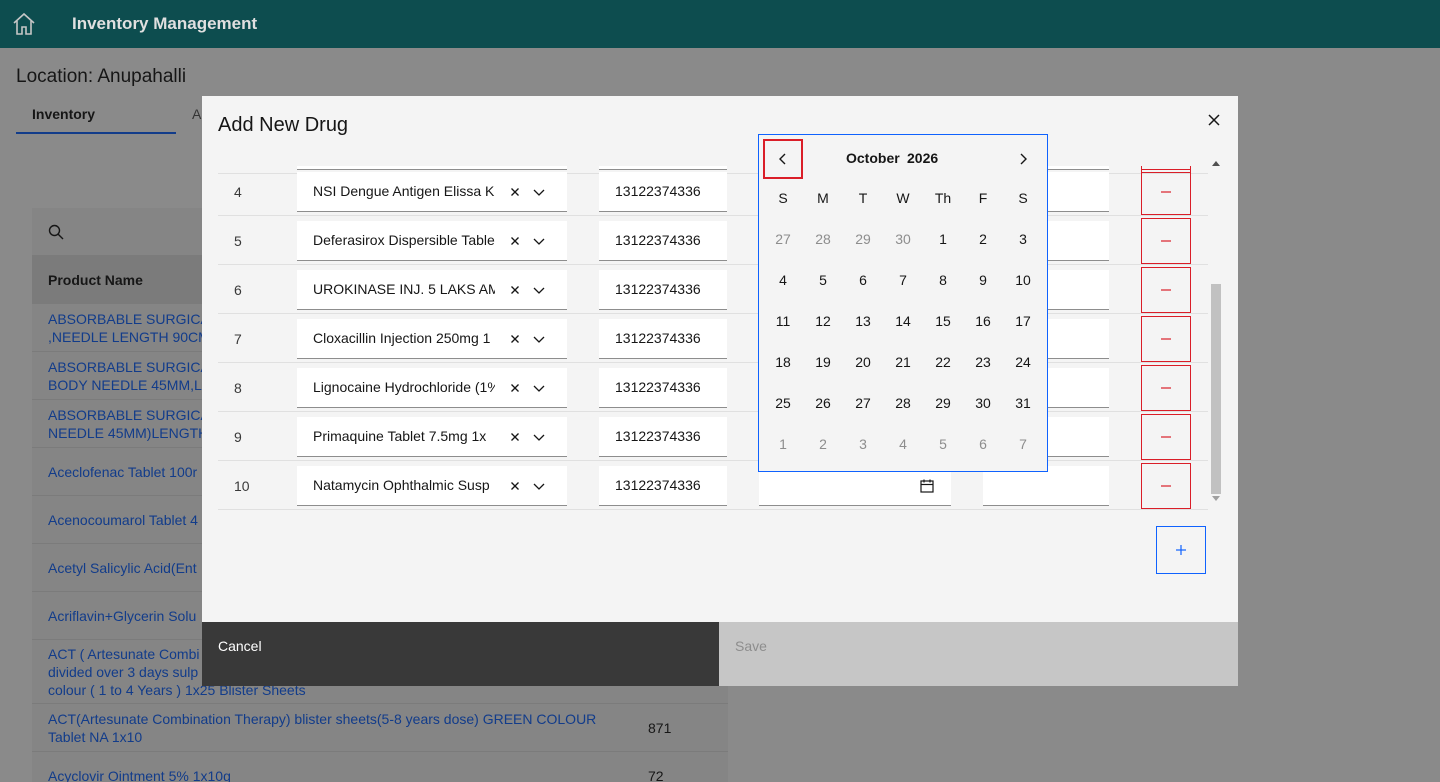  I want to click on scrollbar-thumb, so click(1216, 389).